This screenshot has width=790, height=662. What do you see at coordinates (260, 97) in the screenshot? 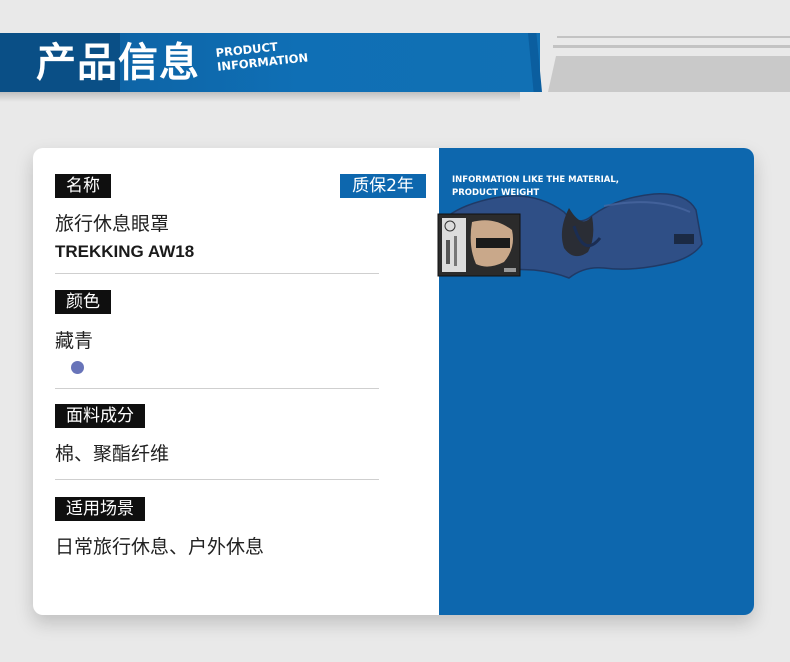
I see `header-banner-shadow` at bounding box center [260, 97].